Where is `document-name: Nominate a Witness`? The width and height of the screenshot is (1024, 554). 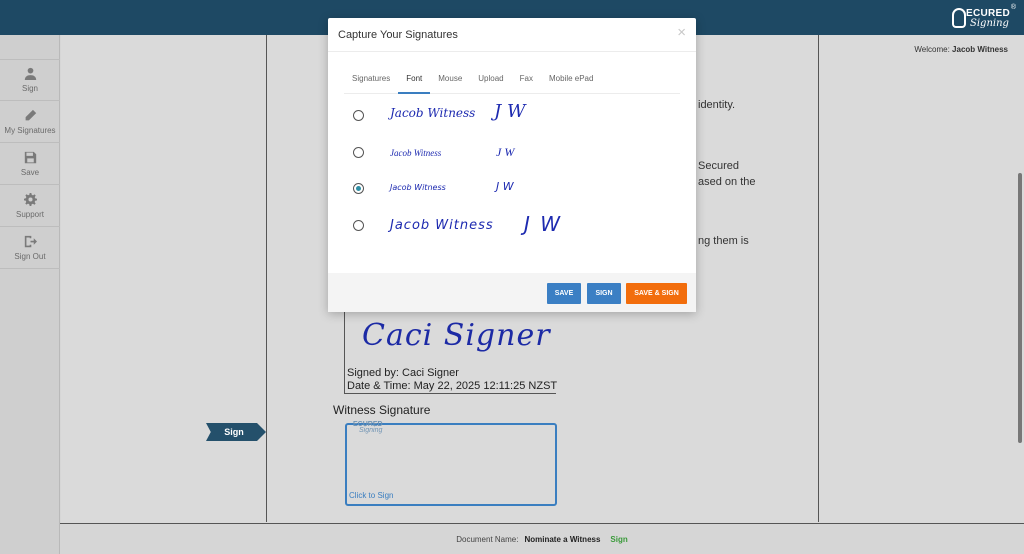 document-name: Nominate a Witness is located at coordinates (562, 539).